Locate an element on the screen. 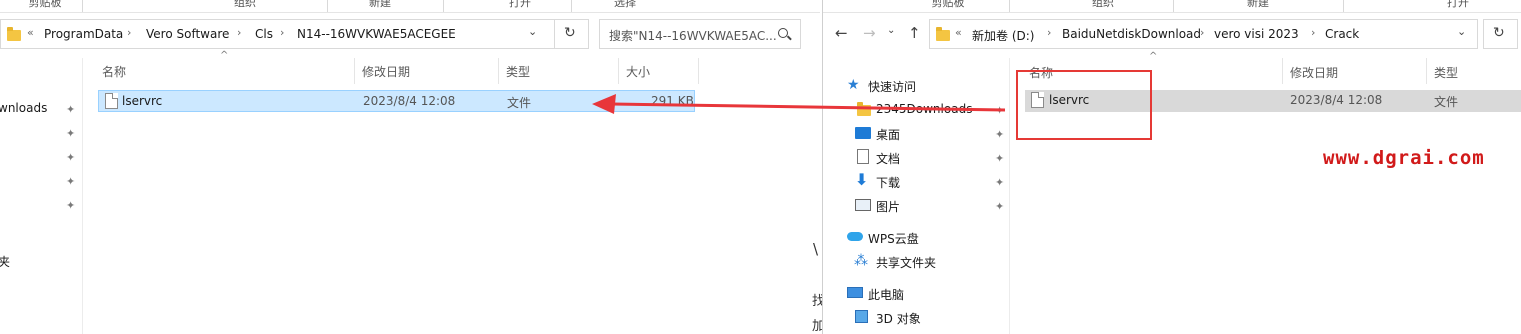  arrow-head is located at coordinates (604, 104).